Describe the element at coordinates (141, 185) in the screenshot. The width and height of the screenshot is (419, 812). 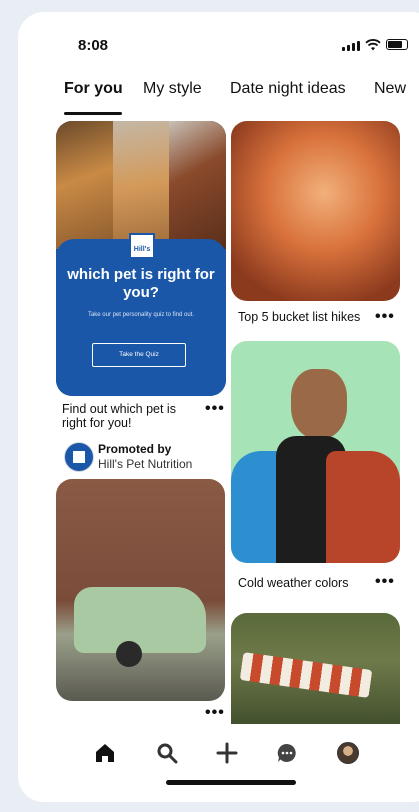
I see `pets-photo-strip` at that location.